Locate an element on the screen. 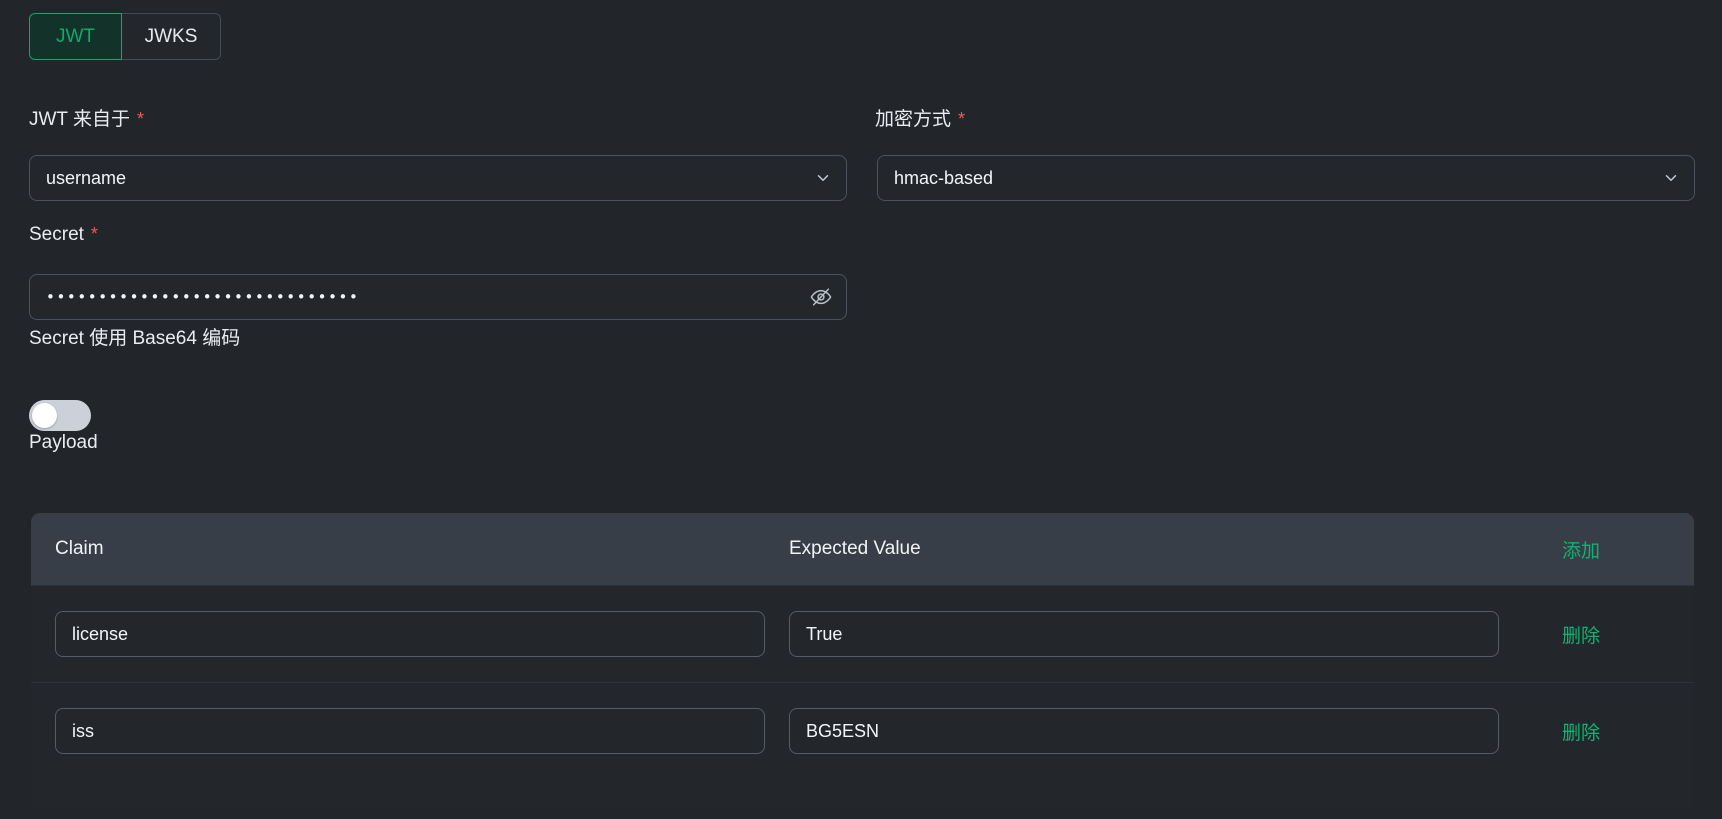 The image size is (1722, 819). claim-cell: iss is located at coordinates (422, 731).